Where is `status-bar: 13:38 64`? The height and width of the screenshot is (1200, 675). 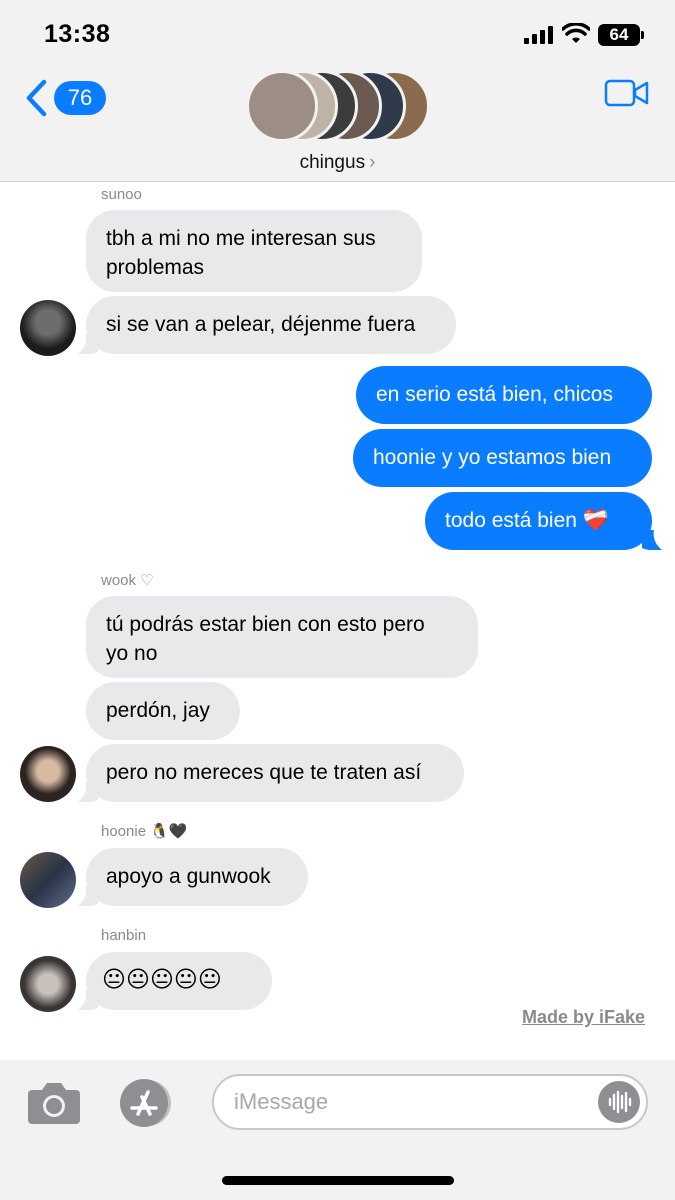
status-bar: 13:38 64 is located at coordinates (337, 35).